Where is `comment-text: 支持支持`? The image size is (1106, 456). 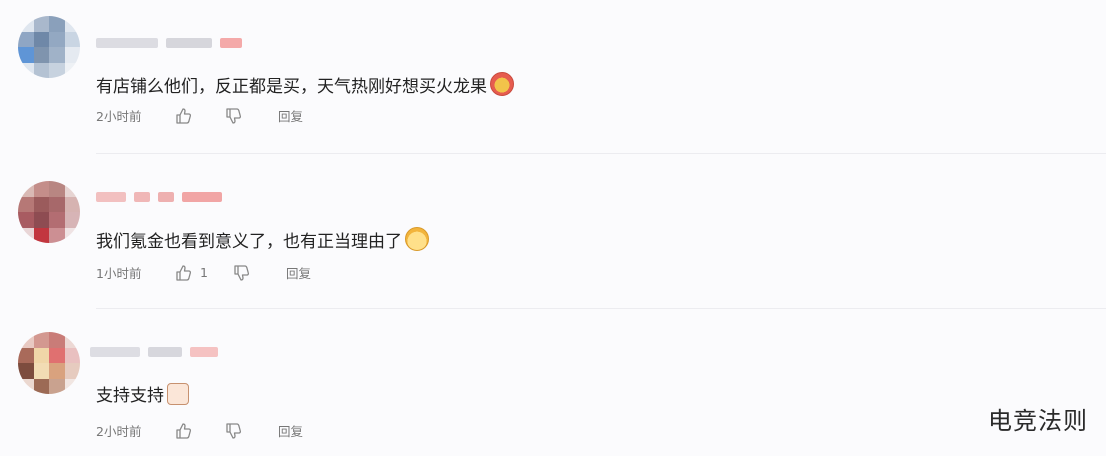
comment-text: 支持支持 is located at coordinates (142, 395).